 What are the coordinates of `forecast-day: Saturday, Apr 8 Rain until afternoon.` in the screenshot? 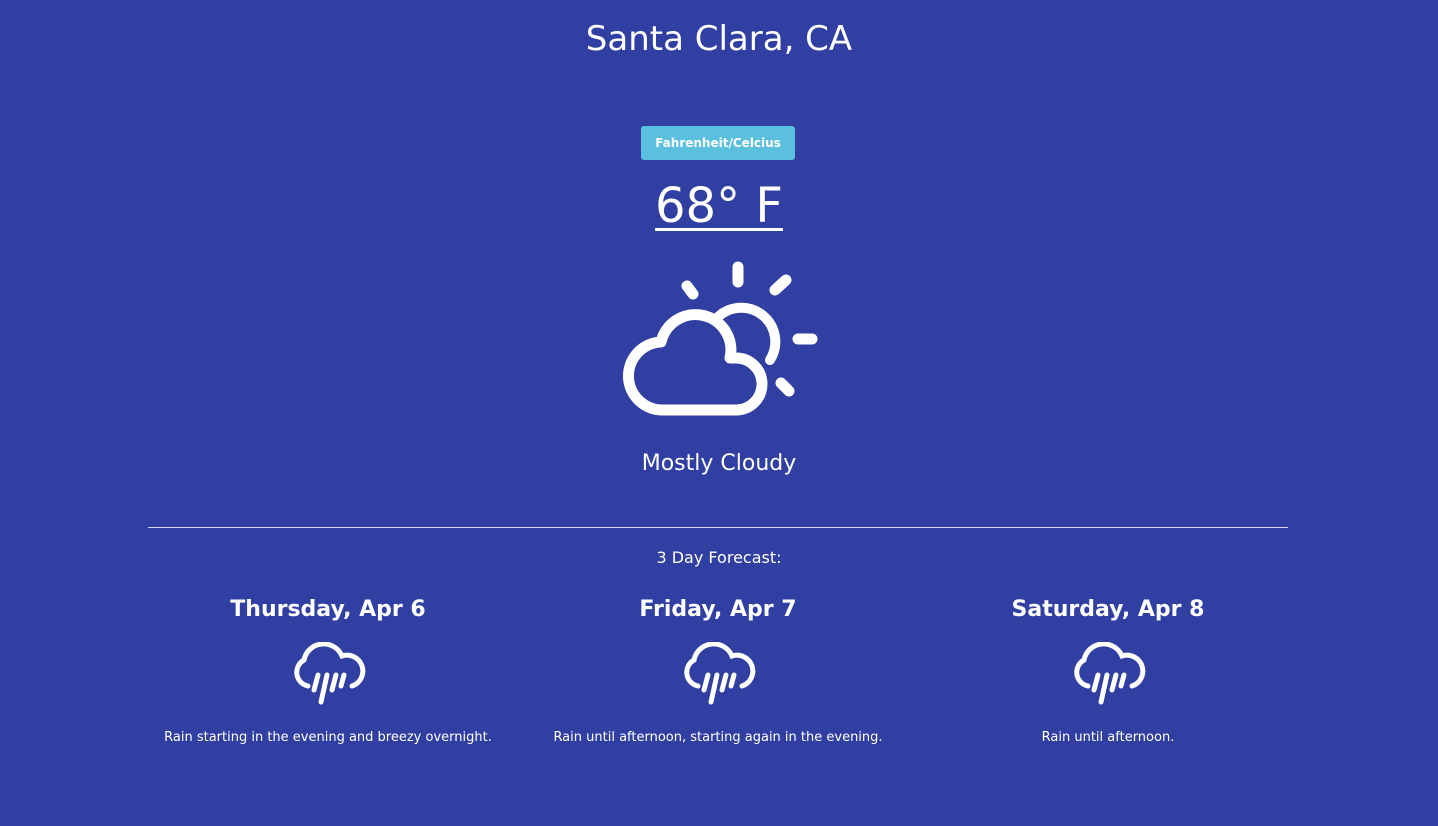 It's located at (1108, 682).